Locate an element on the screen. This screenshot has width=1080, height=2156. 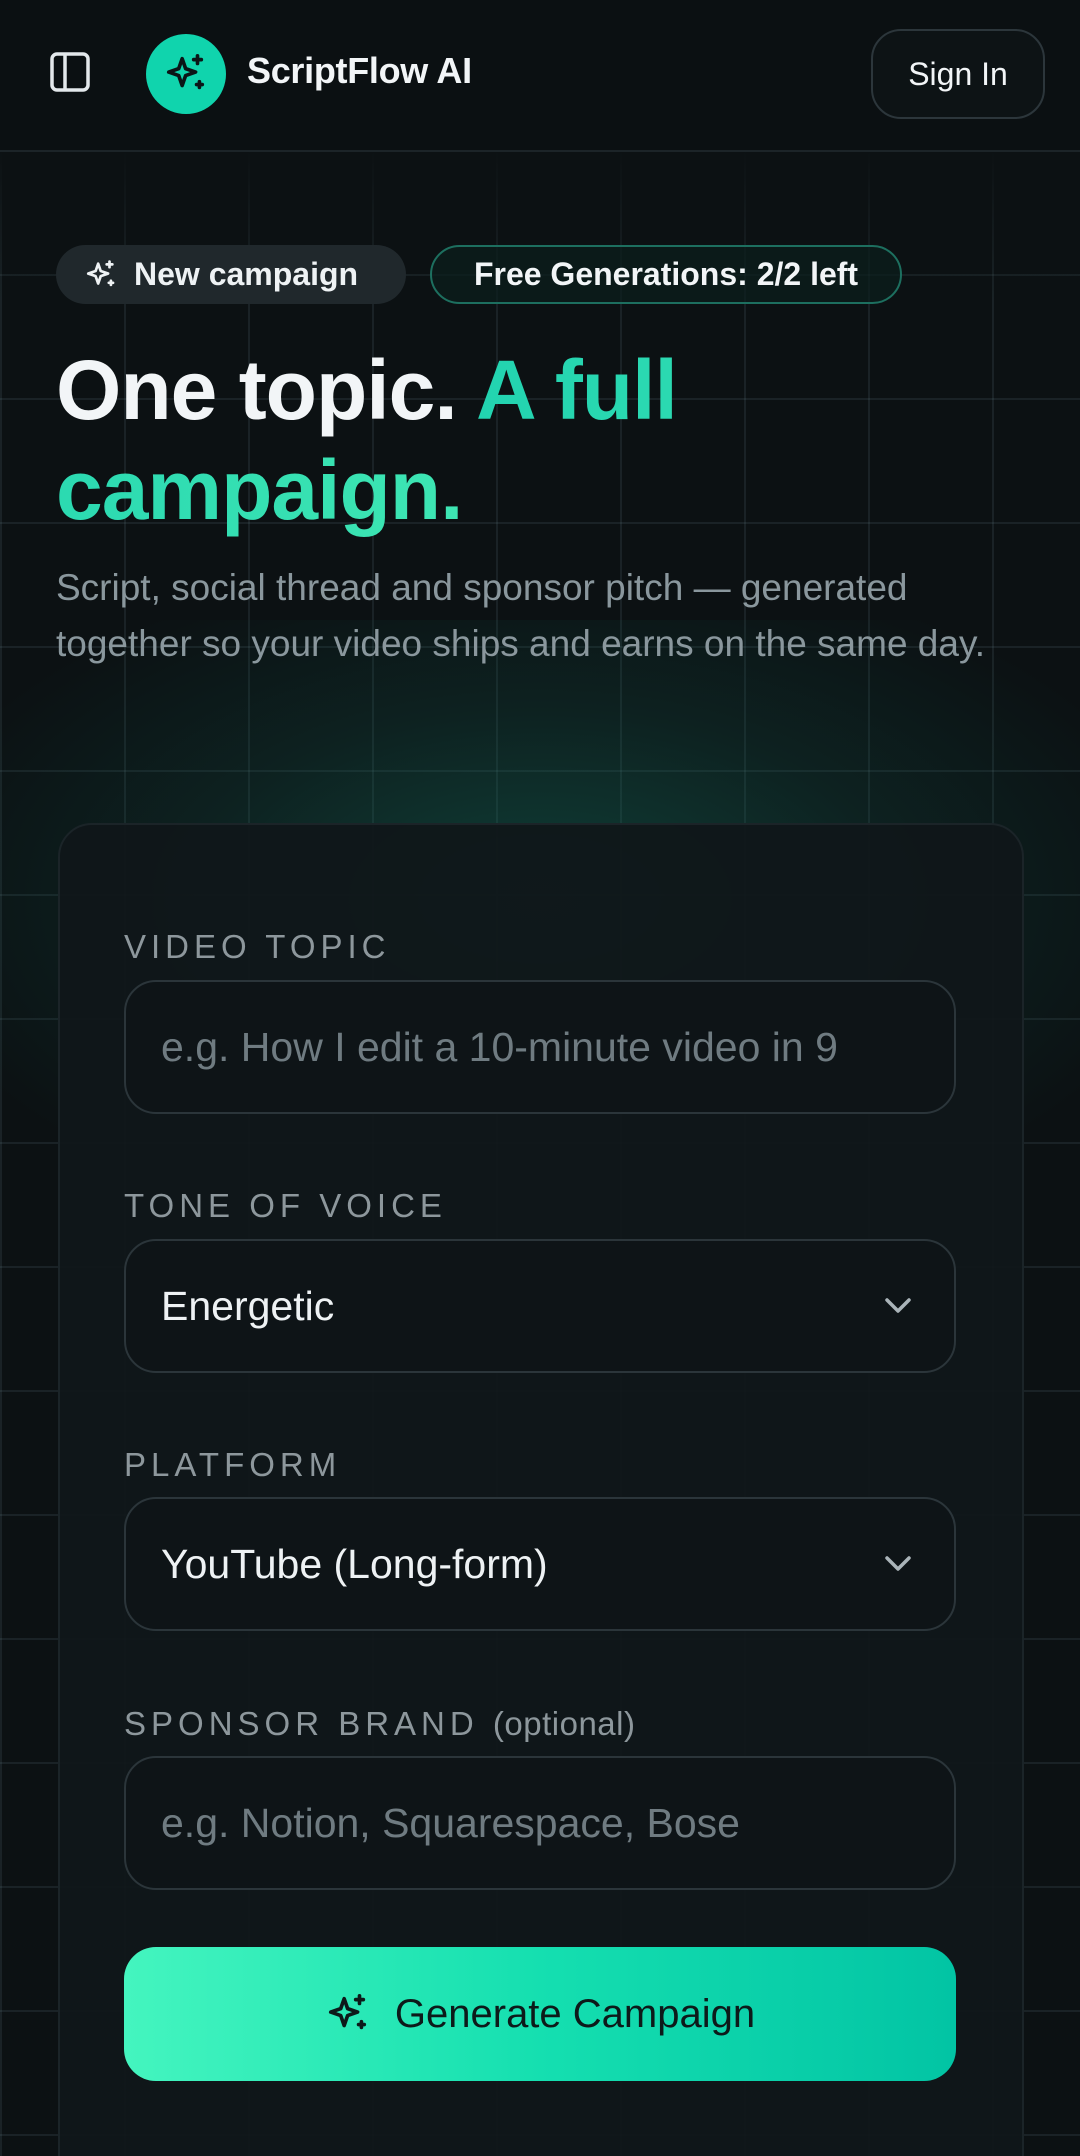
app-title: ScriptFlow AI is located at coordinates (359, 70).